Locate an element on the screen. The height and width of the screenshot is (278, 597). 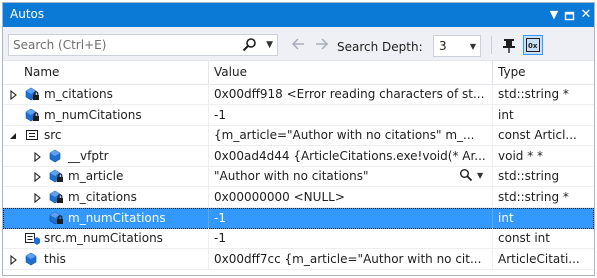
tree-row: src.m_numCitations -1 const int is located at coordinates (298, 238).